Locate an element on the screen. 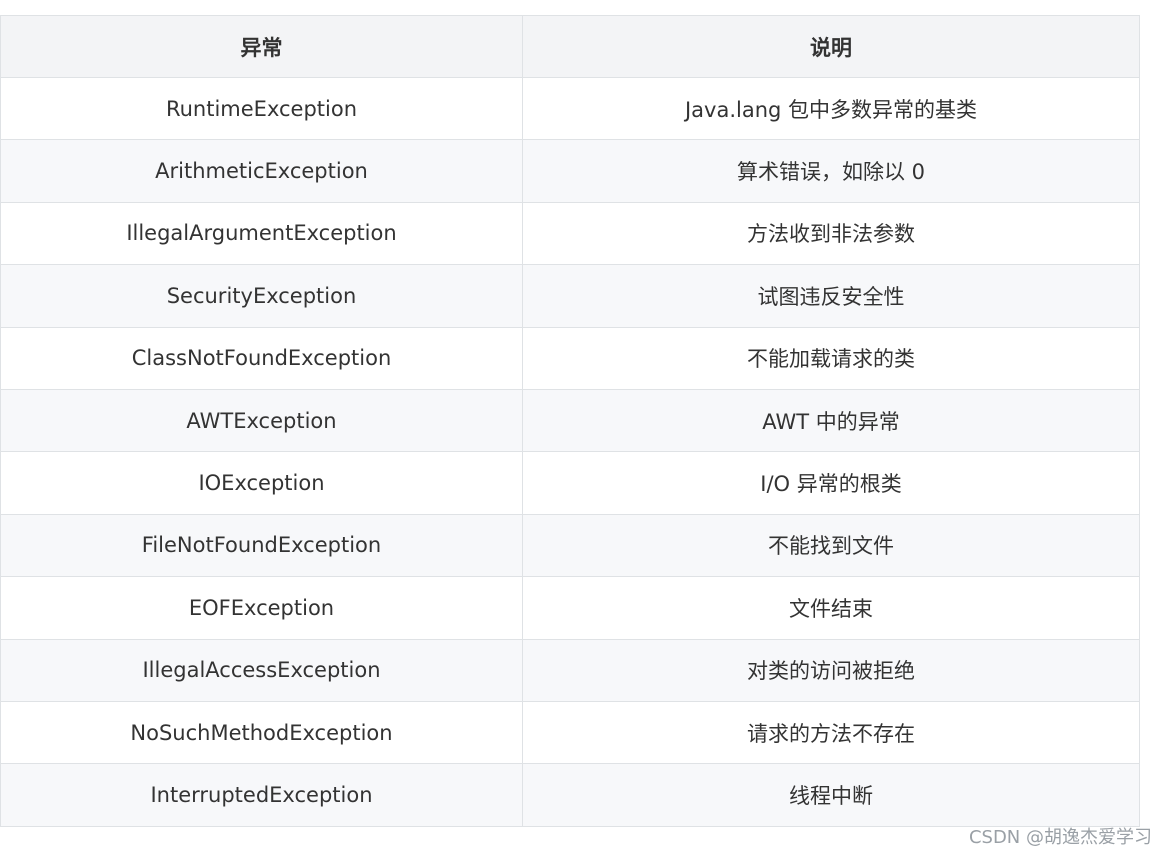 The width and height of the screenshot is (1166, 855). table-row: SecurityException 试图违反安全性 is located at coordinates (570, 296).